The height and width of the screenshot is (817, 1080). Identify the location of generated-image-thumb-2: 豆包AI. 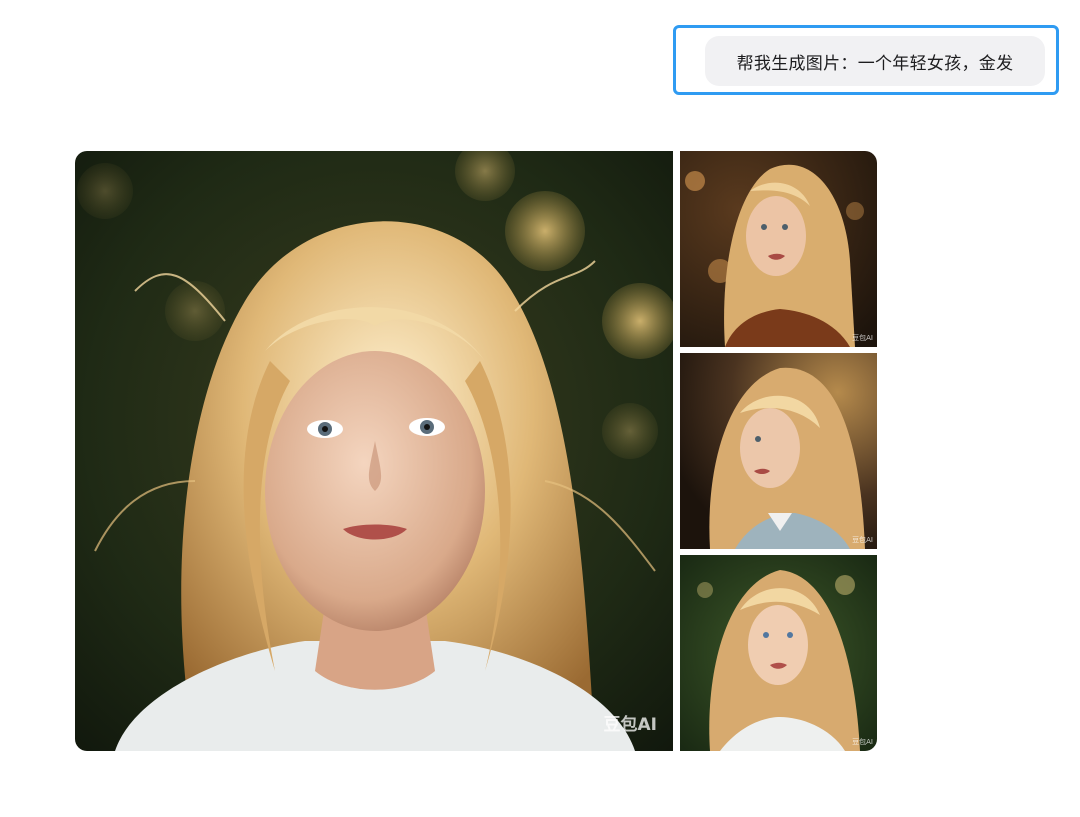
(778, 451).